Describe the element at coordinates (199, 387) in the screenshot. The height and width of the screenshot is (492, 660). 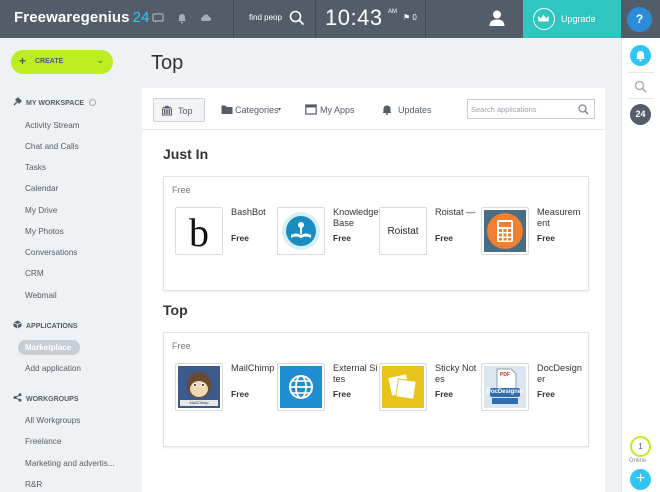
I see `mailchimp-logo: MailChimp` at that location.